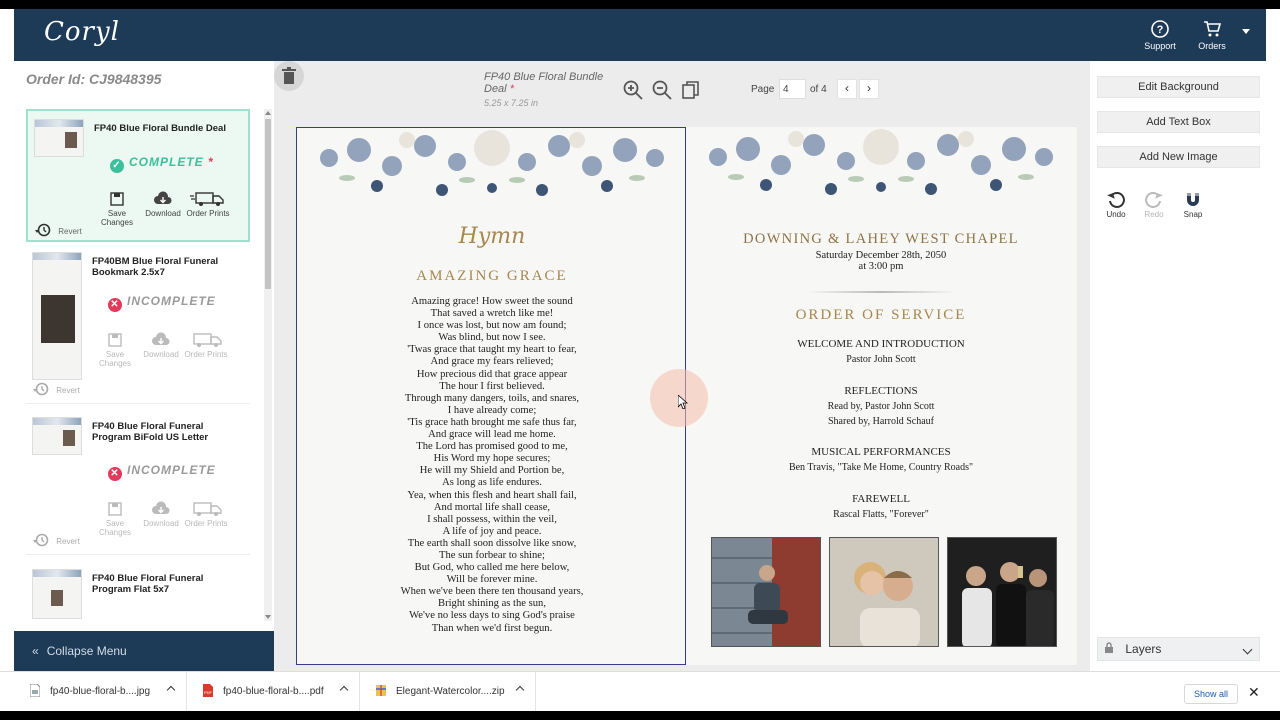  I want to click on orders-button: Orders, so click(1212, 35).